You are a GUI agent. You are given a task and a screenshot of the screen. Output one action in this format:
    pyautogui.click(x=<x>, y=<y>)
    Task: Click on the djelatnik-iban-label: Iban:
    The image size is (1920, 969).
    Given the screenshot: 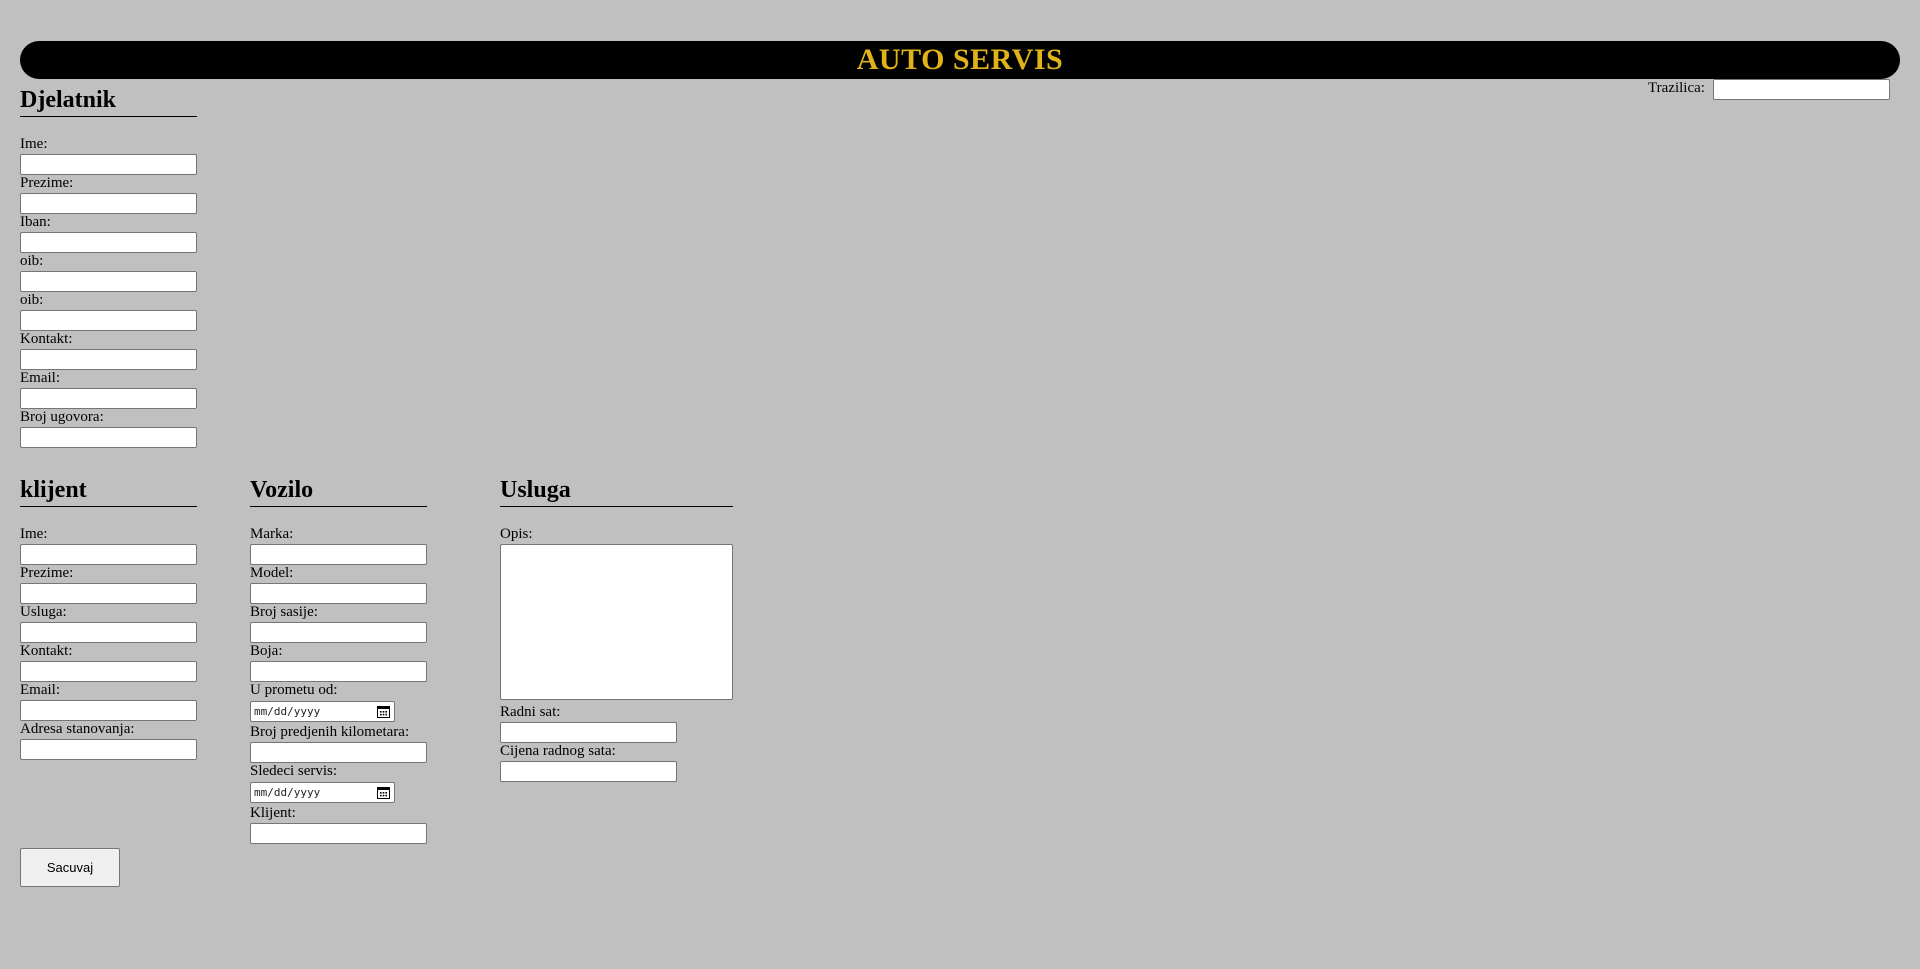 What is the action you would take?
    pyautogui.click(x=35, y=222)
    